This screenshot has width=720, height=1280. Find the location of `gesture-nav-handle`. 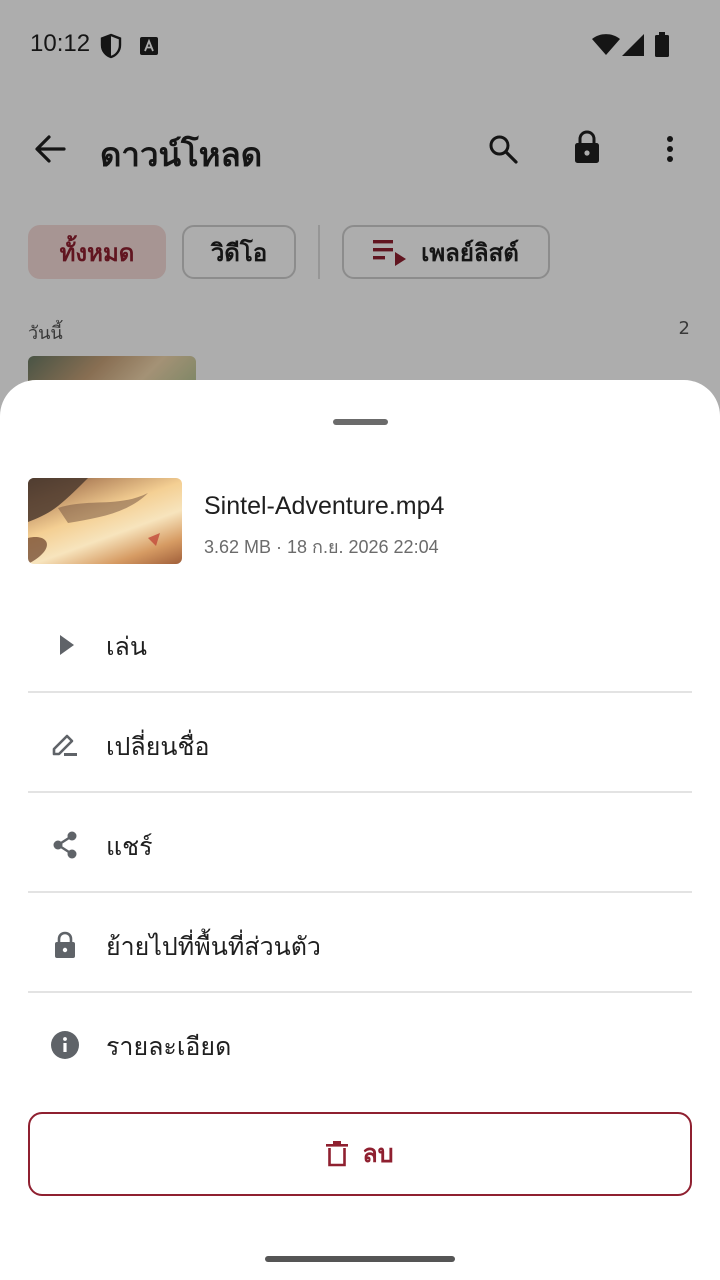

gesture-nav-handle is located at coordinates (360, 1259).